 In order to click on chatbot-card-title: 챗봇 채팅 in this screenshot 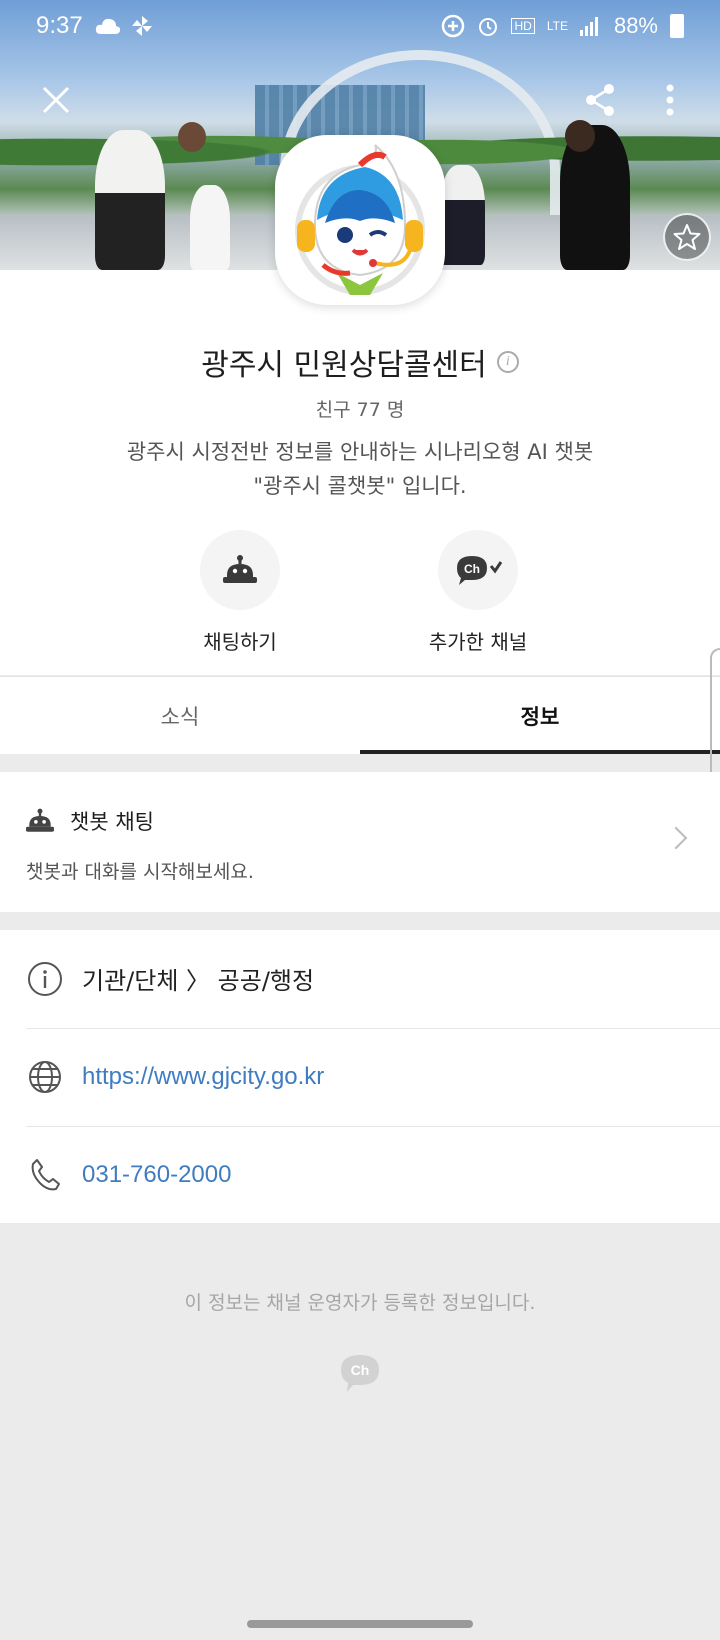, I will do `click(112, 822)`.